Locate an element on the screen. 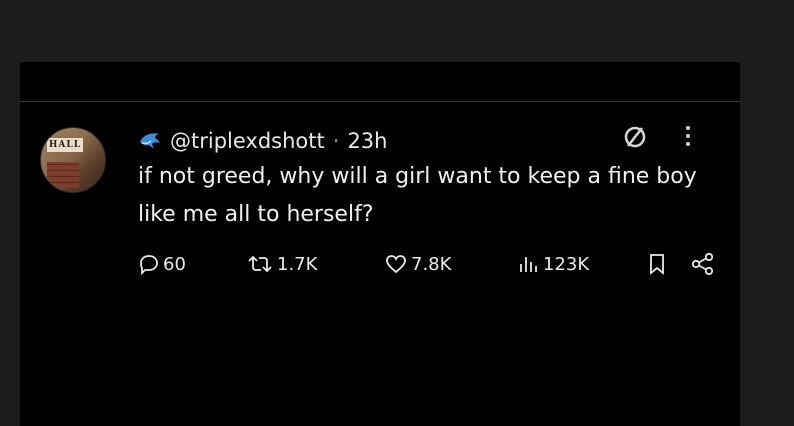 This screenshot has height=426, width=794. repost-button: 1.7K is located at coordinates (281, 264).